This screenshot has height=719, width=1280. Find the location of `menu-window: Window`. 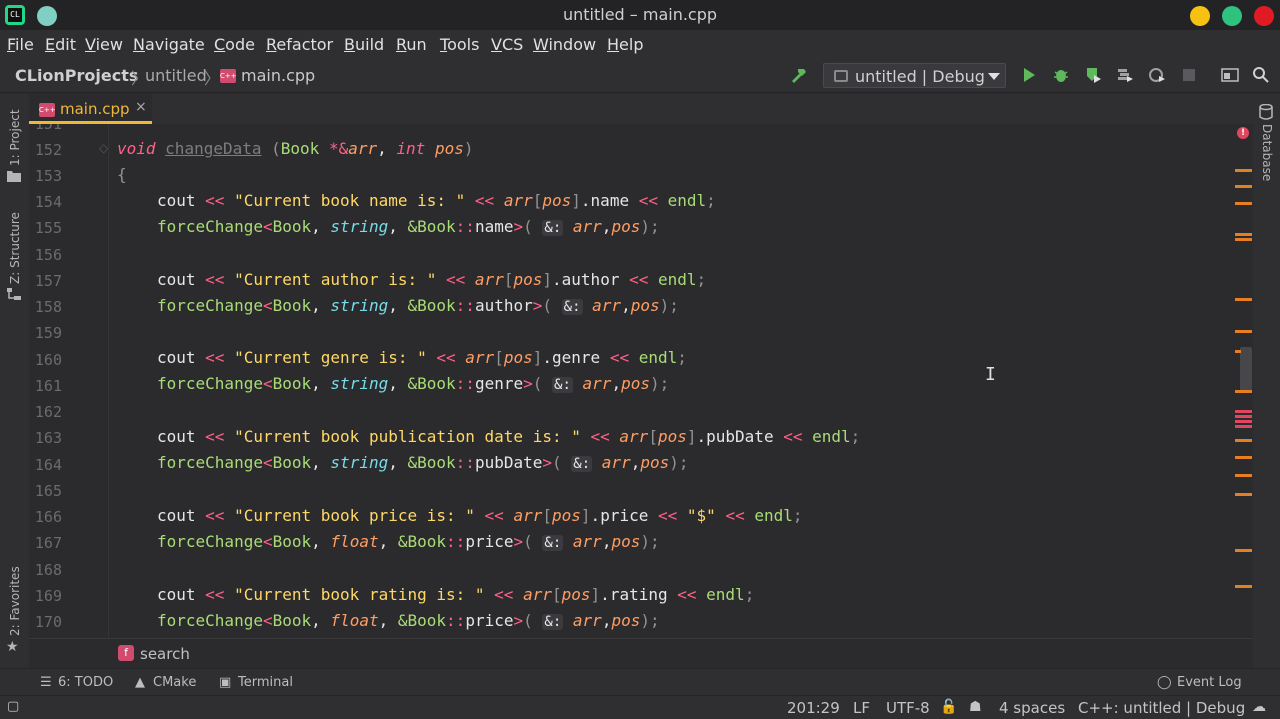

menu-window: Window is located at coordinates (564, 44).